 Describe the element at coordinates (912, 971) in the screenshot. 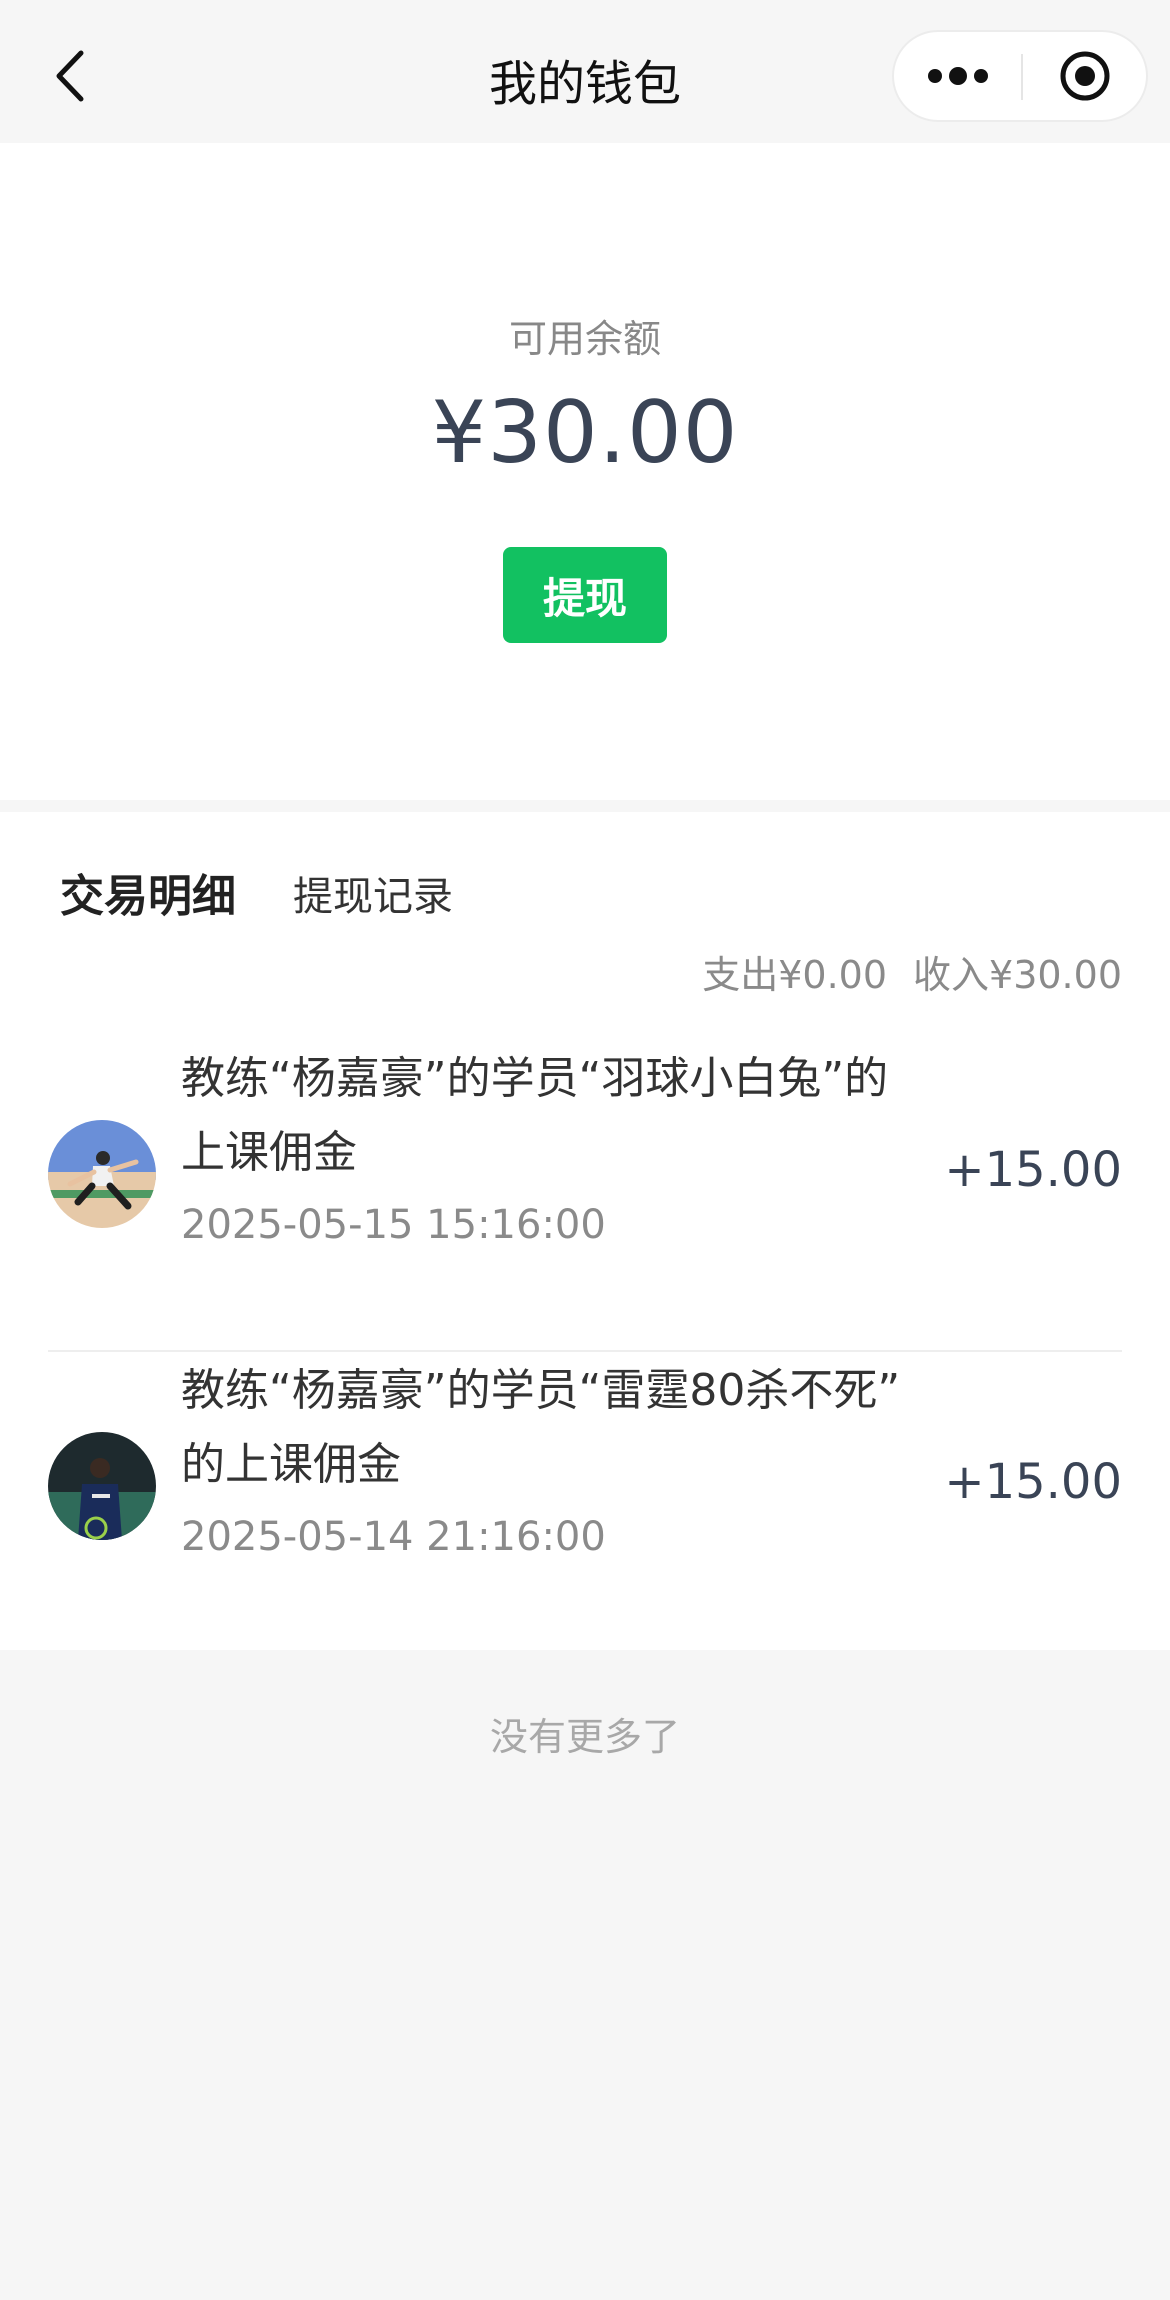

I see `summary-totals: 支出¥0.00 收入¥30.00` at that location.